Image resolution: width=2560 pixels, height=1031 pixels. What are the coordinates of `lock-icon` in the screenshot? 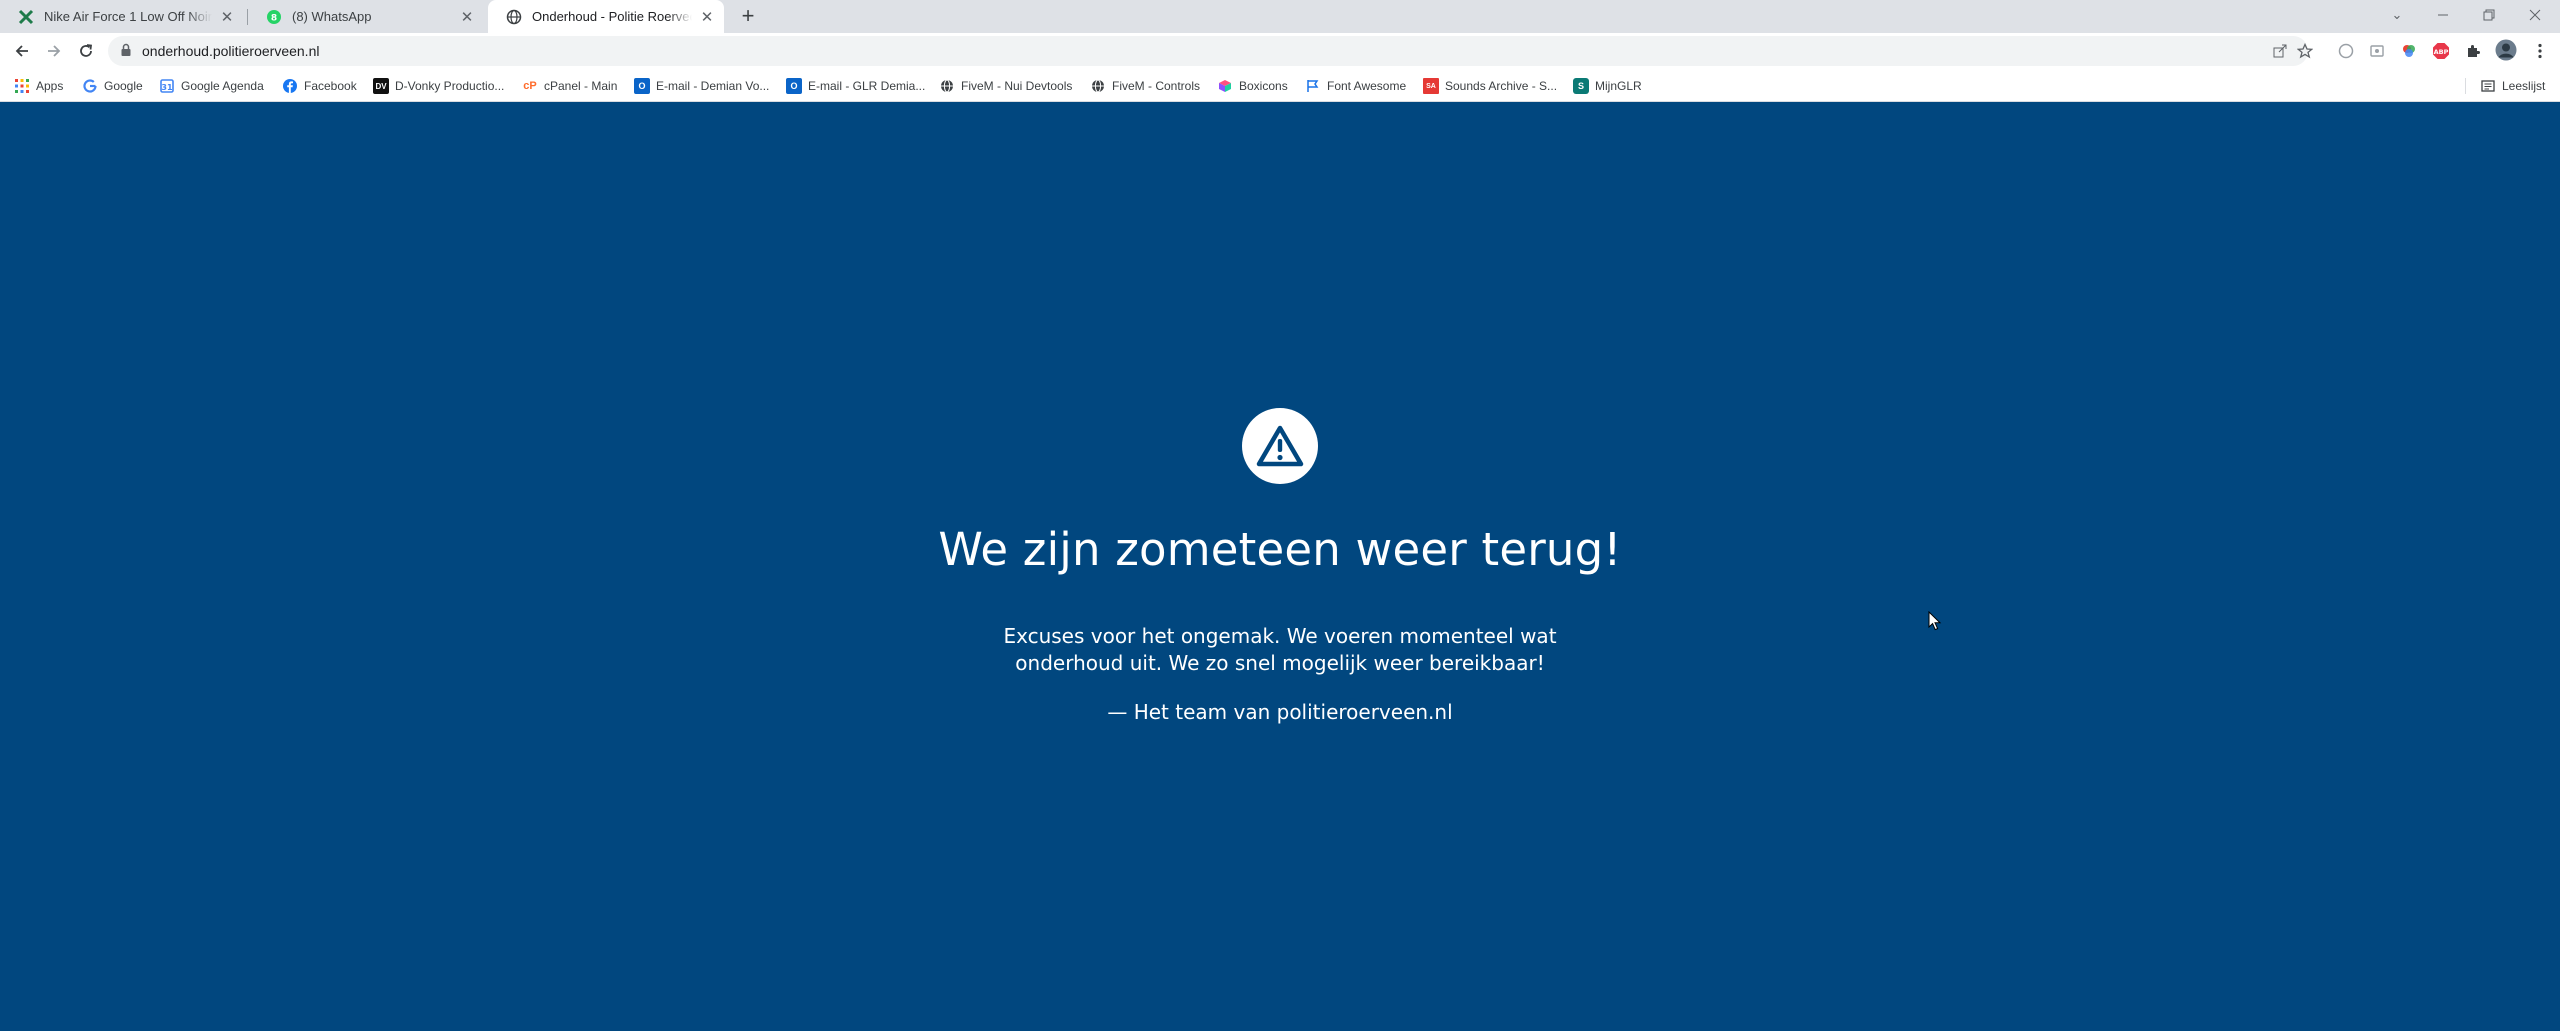 It's located at (126, 52).